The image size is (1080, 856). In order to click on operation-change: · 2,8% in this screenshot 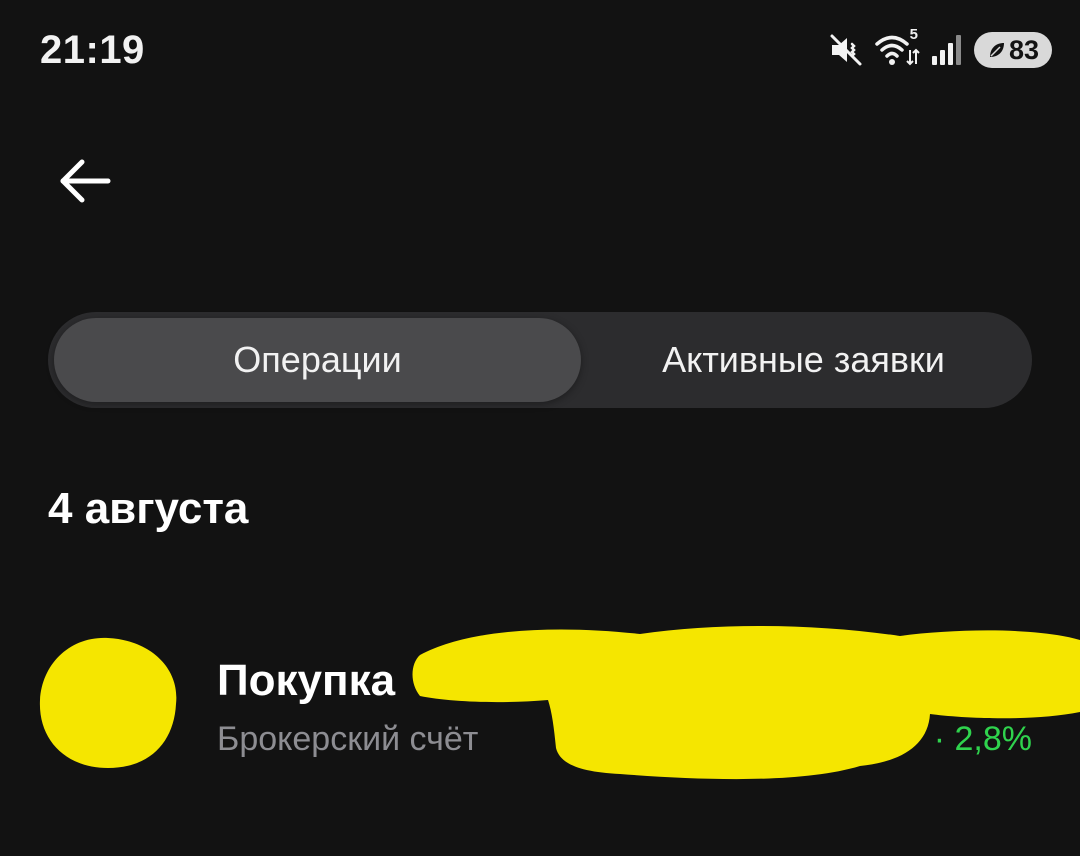, I will do `click(982, 739)`.